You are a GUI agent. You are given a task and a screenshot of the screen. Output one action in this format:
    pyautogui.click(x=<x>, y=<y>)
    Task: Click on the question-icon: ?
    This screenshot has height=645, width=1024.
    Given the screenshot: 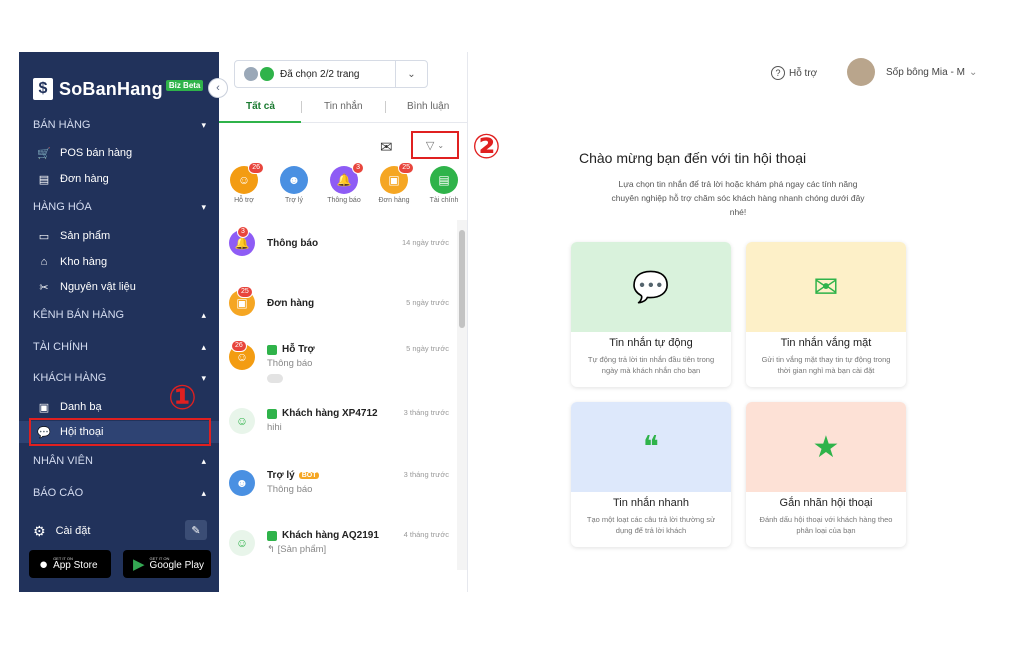 What is the action you would take?
    pyautogui.click(x=778, y=73)
    